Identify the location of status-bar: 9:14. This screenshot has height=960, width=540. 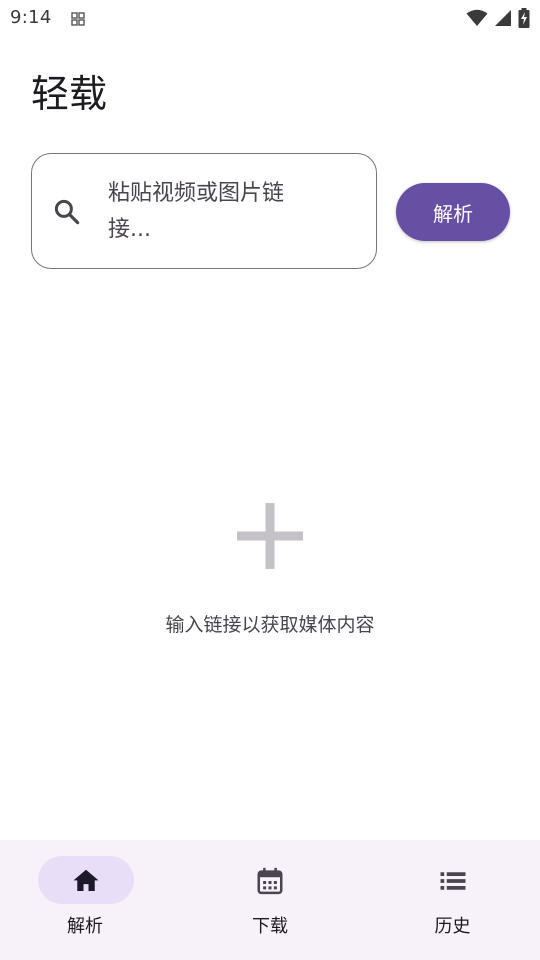
(270, 18).